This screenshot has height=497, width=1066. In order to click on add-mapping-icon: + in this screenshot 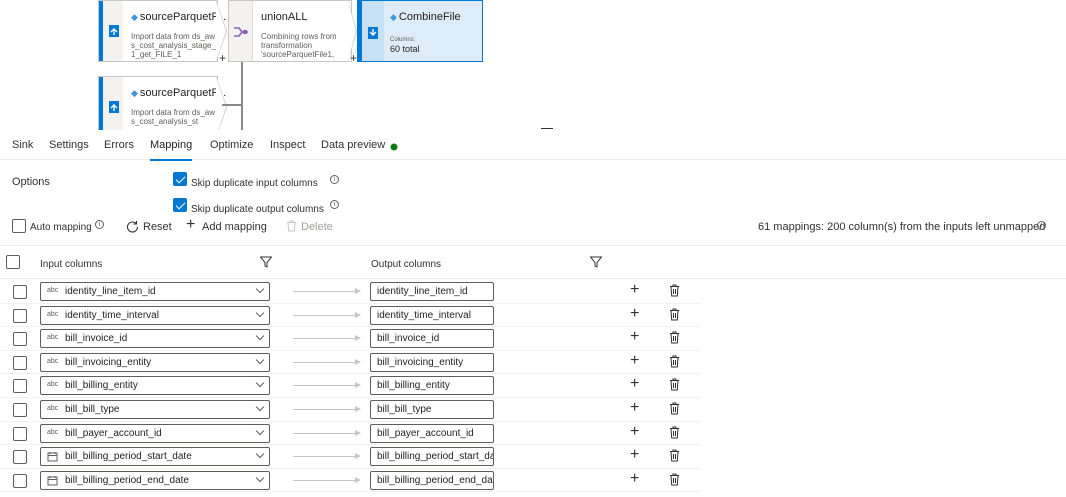, I will do `click(190, 225)`.